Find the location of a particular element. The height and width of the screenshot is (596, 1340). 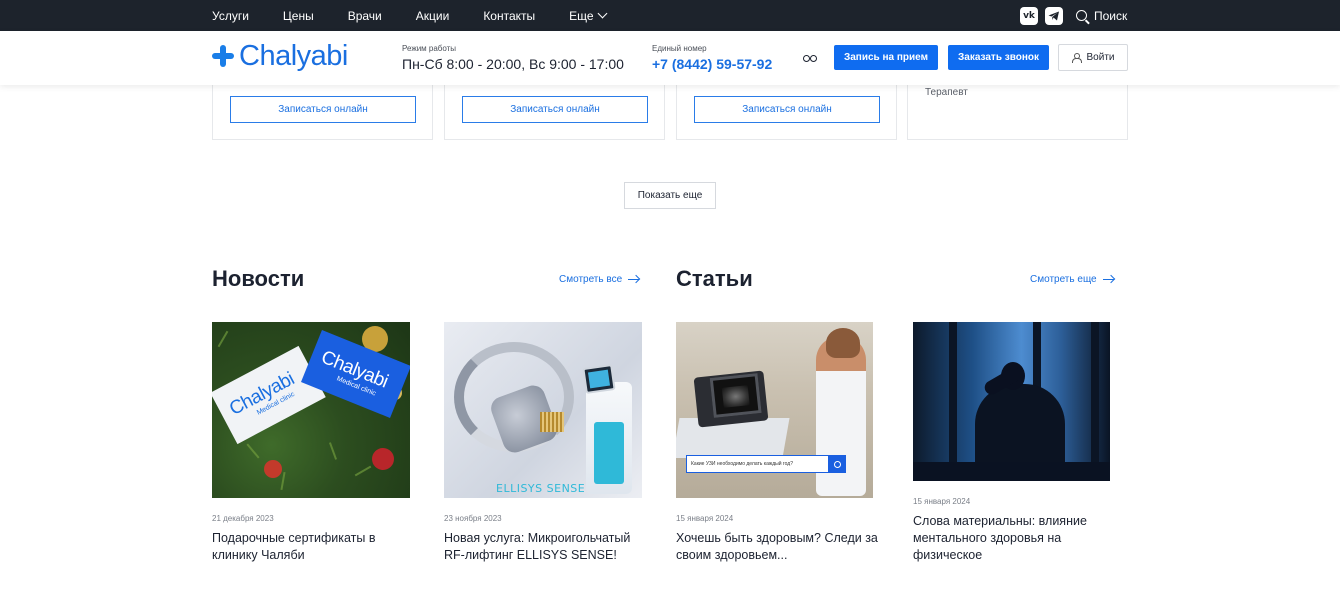

device-brand-label: ELLISYS SENSE is located at coordinates (541, 488).